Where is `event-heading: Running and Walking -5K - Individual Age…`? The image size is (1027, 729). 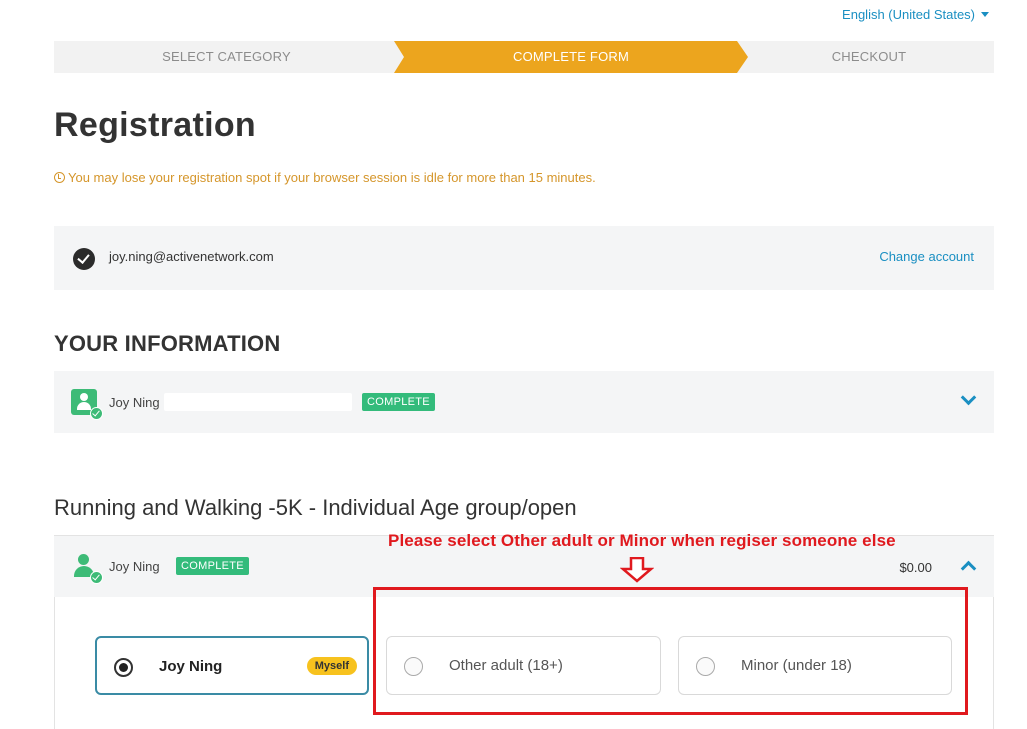
event-heading: Running and Walking -5K - Individual Age… is located at coordinates (315, 507).